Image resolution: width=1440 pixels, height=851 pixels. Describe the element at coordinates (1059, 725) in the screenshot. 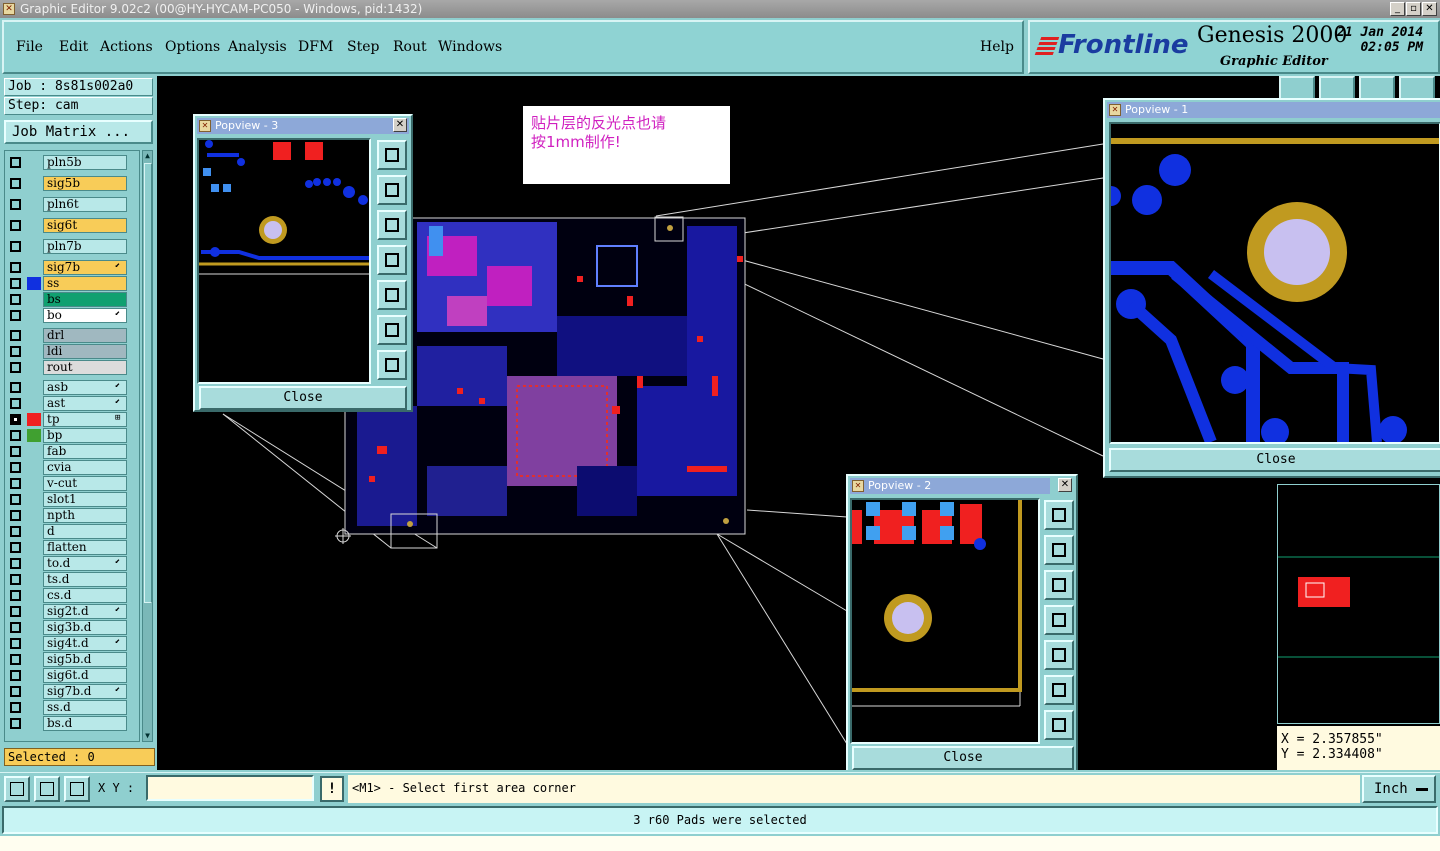

I see `popview-2-zoom-out-icon` at that location.